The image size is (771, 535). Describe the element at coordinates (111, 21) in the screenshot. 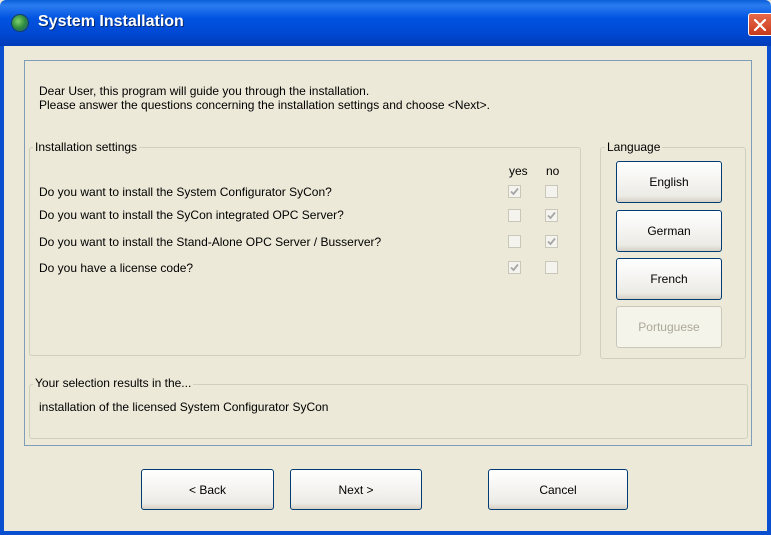

I see `window-title: System Installation` at that location.